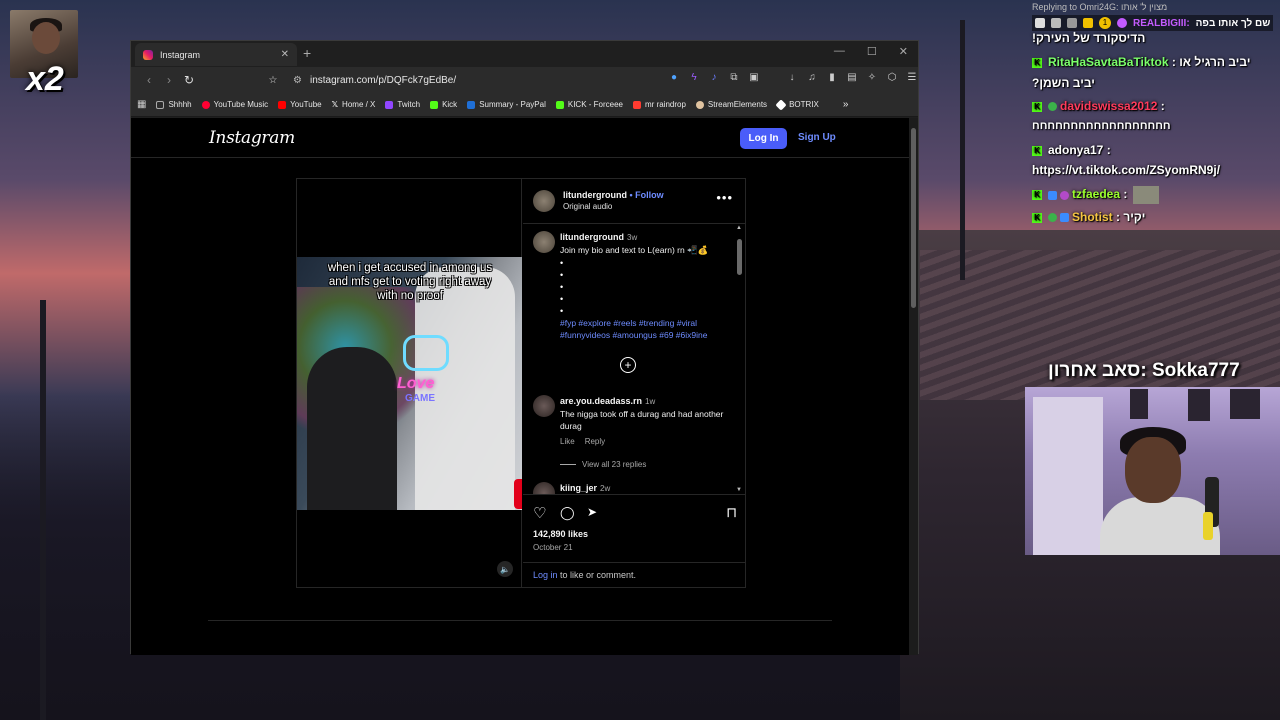 Image resolution: width=1280 pixels, height=720 pixels. I want to click on tab-instagram: Instagram ✕, so click(216, 54).